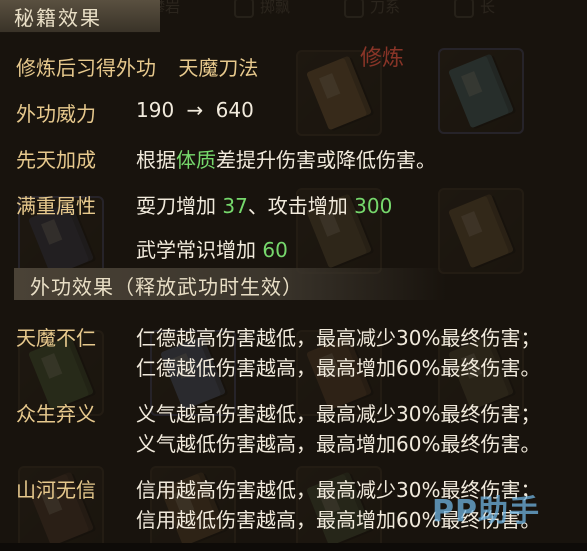 The width and height of the screenshot is (587, 551). Describe the element at coordinates (196, 160) in the screenshot. I see `innate-attribute: 体质` at that location.